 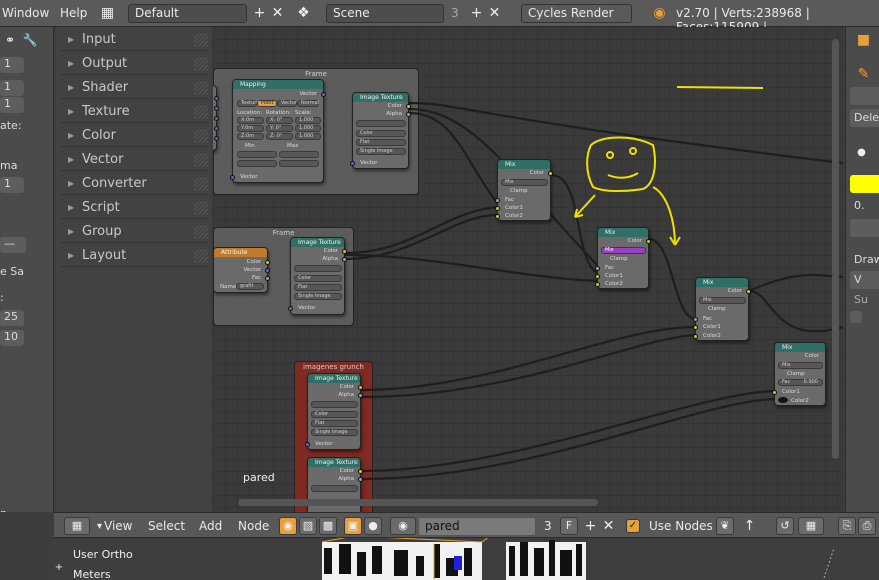 What do you see at coordinates (308, 136) in the screenshot?
I see `mapping-scale-z: 1.000` at bounding box center [308, 136].